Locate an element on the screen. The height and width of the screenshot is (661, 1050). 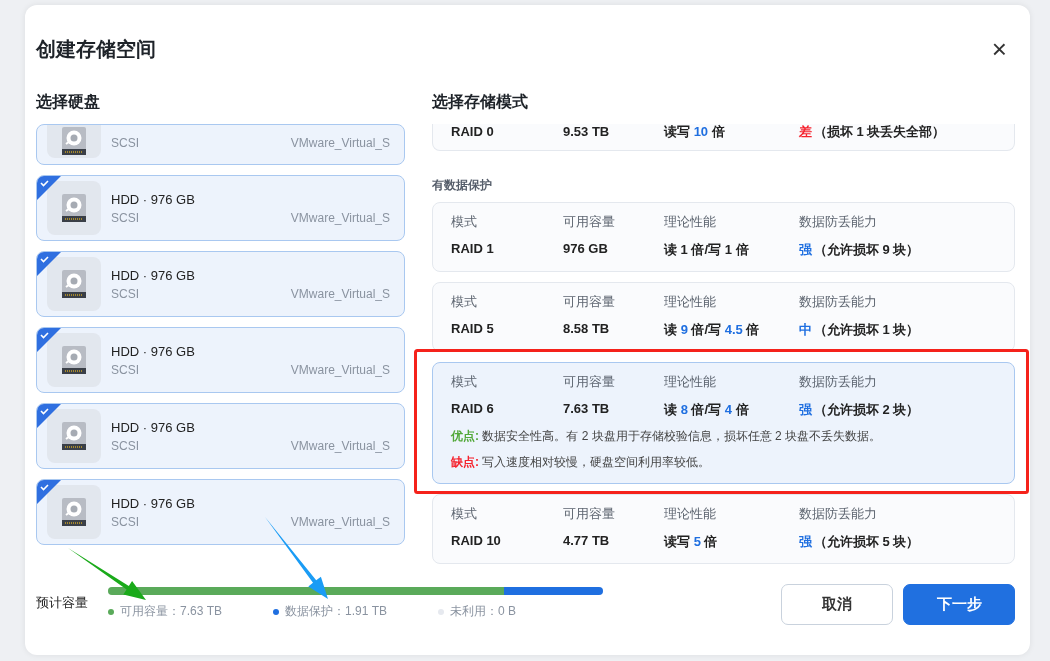
protection-level: 差 is located at coordinates (805, 131).